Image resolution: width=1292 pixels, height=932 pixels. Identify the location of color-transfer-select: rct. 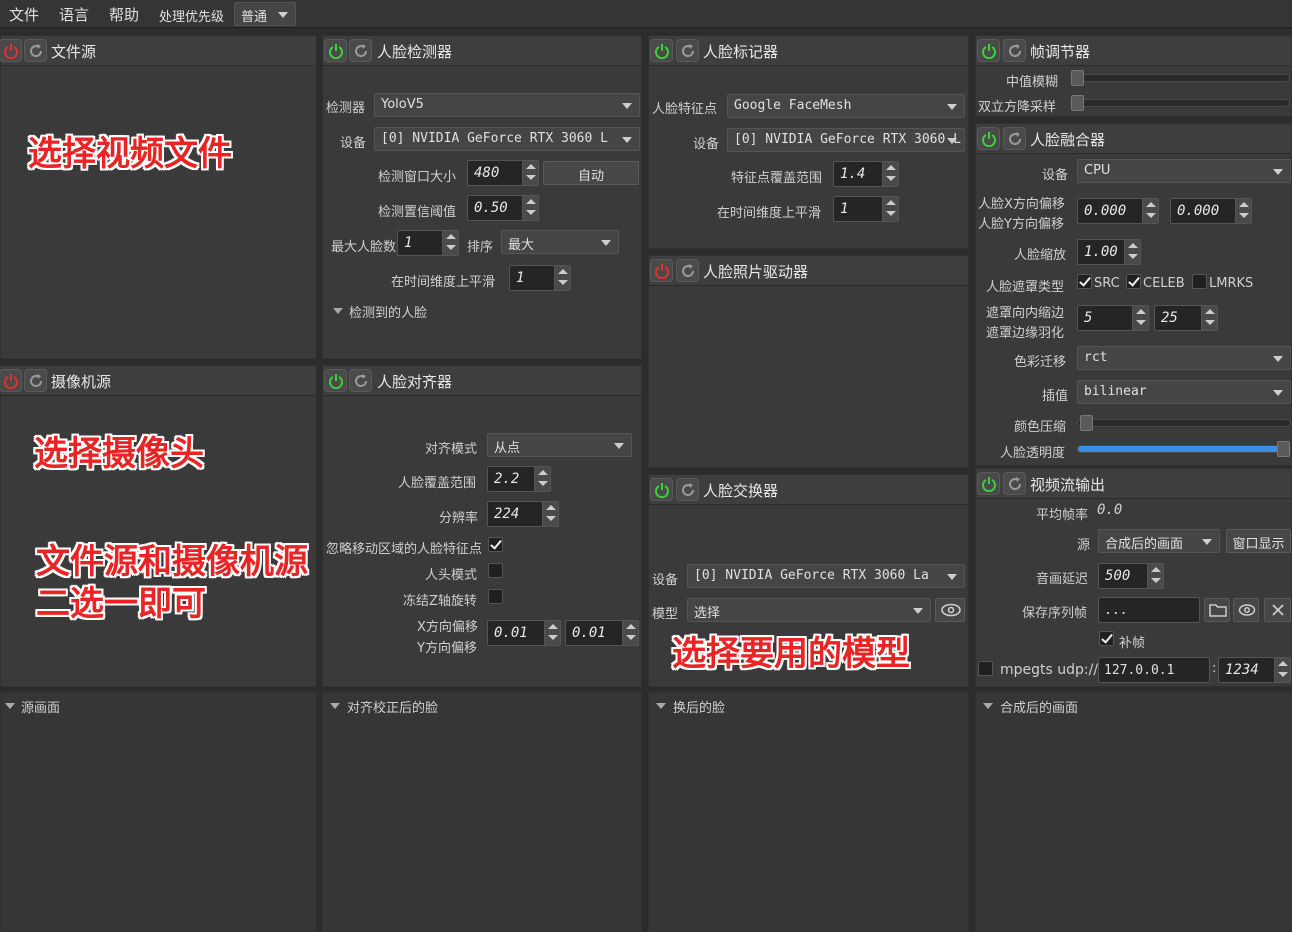
(1184, 358).